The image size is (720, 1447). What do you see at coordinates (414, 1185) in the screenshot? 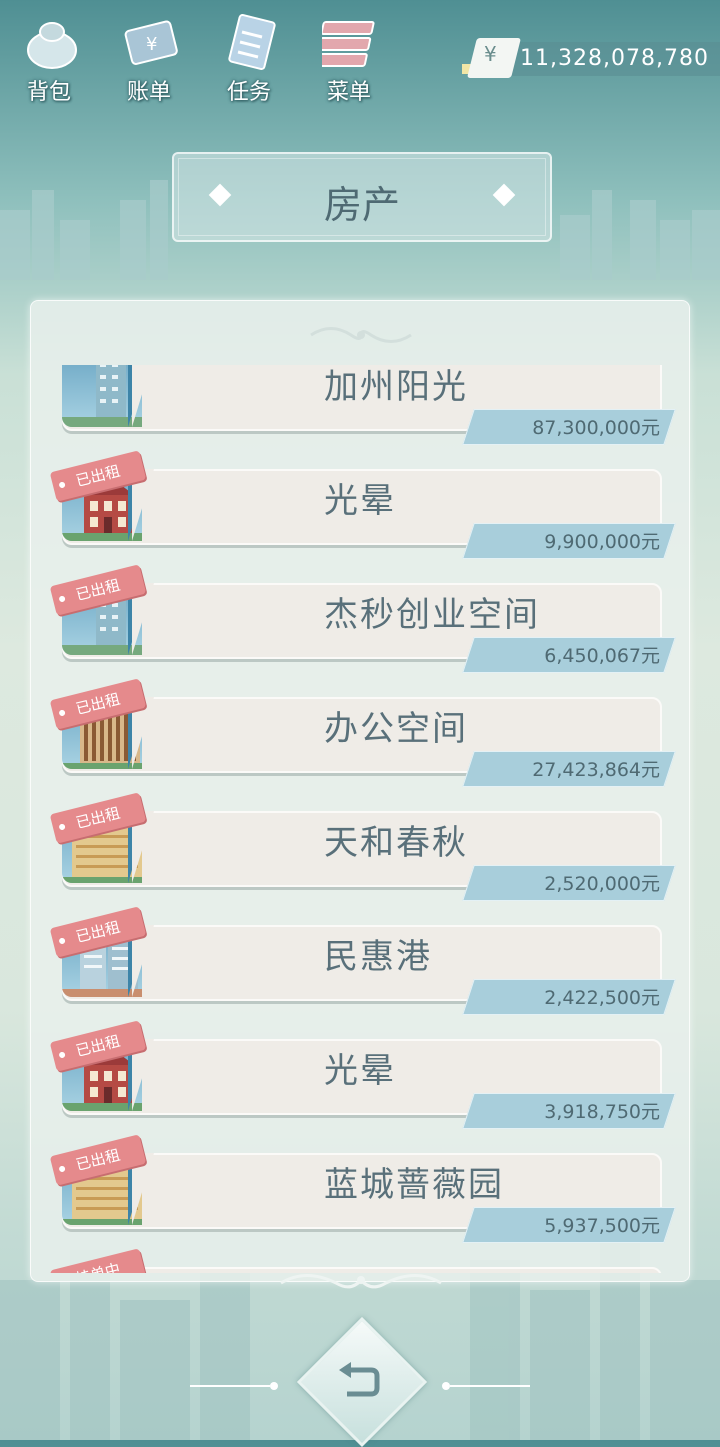
I see `property-name: 蓝城蔷薇园` at bounding box center [414, 1185].